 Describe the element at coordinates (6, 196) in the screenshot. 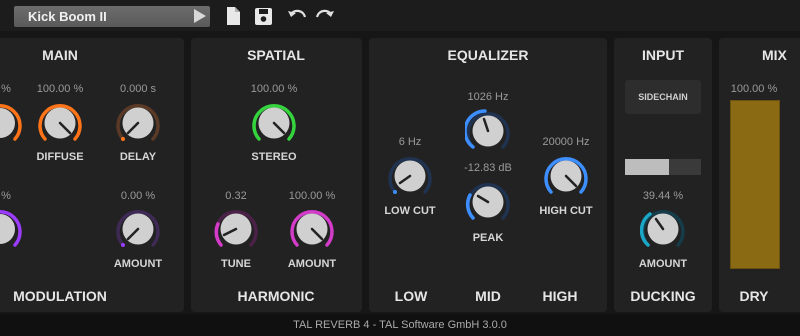

I see `main-partial-value-2: %` at that location.